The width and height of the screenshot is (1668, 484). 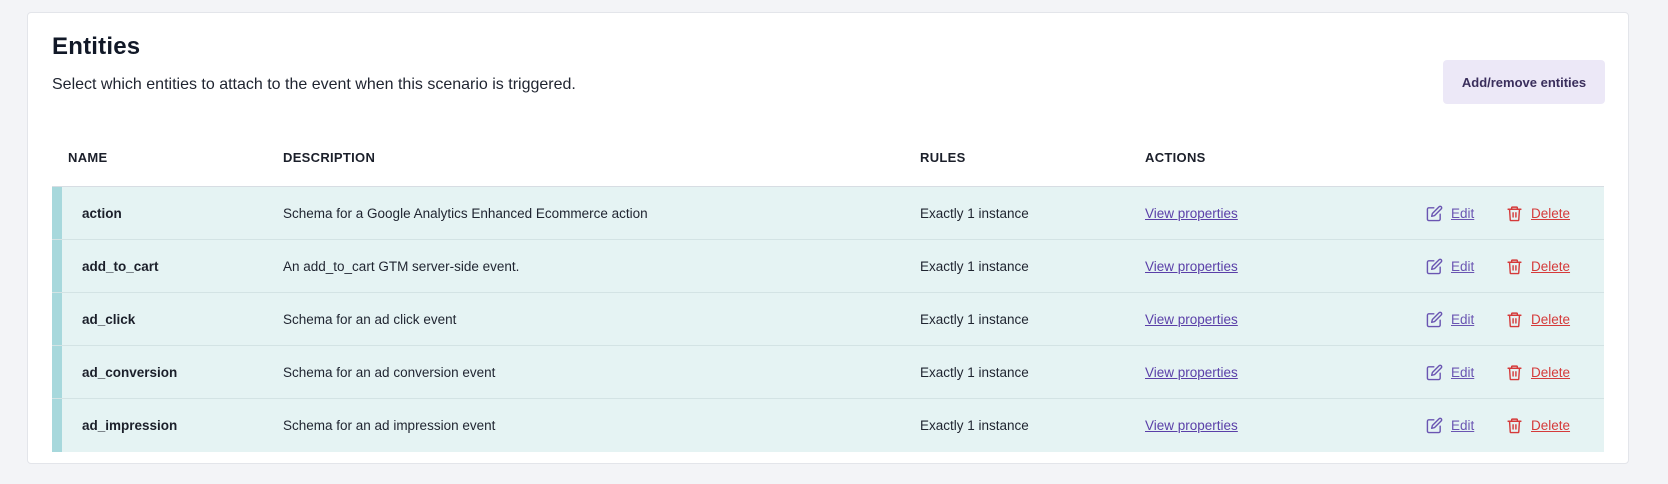 What do you see at coordinates (130, 372) in the screenshot?
I see `entity-name: ad_conversion` at bounding box center [130, 372].